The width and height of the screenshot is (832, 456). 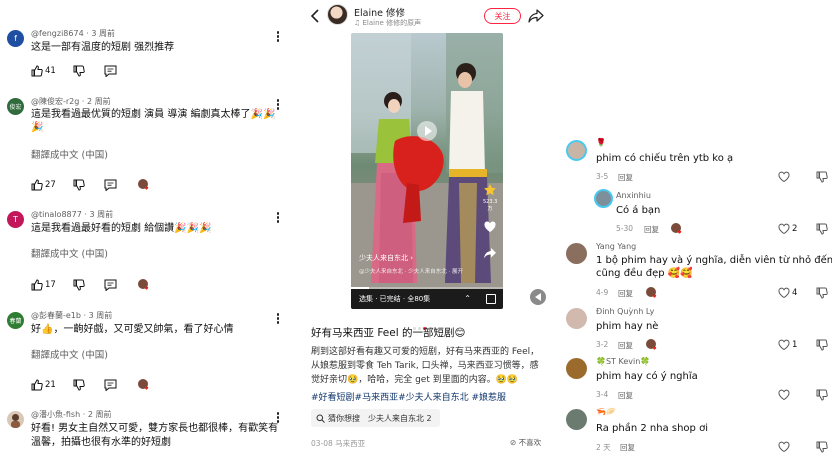 What do you see at coordinates (337, 14) in the screenshot?
I see `author-avatar` at bounding box center [337, 14].